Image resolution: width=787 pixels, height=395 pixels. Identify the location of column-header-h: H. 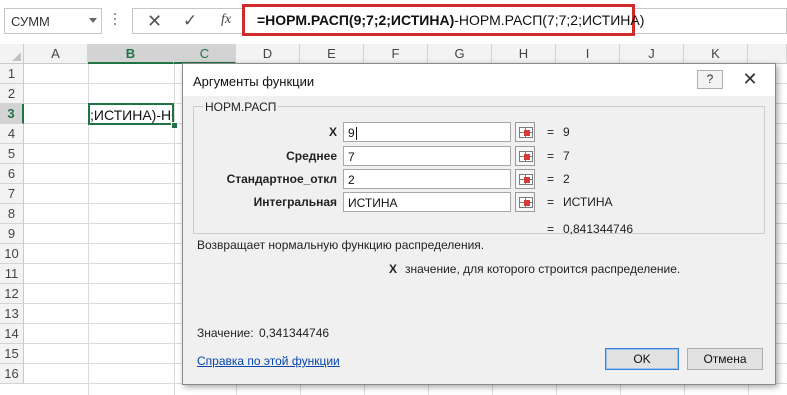
(524, 54).